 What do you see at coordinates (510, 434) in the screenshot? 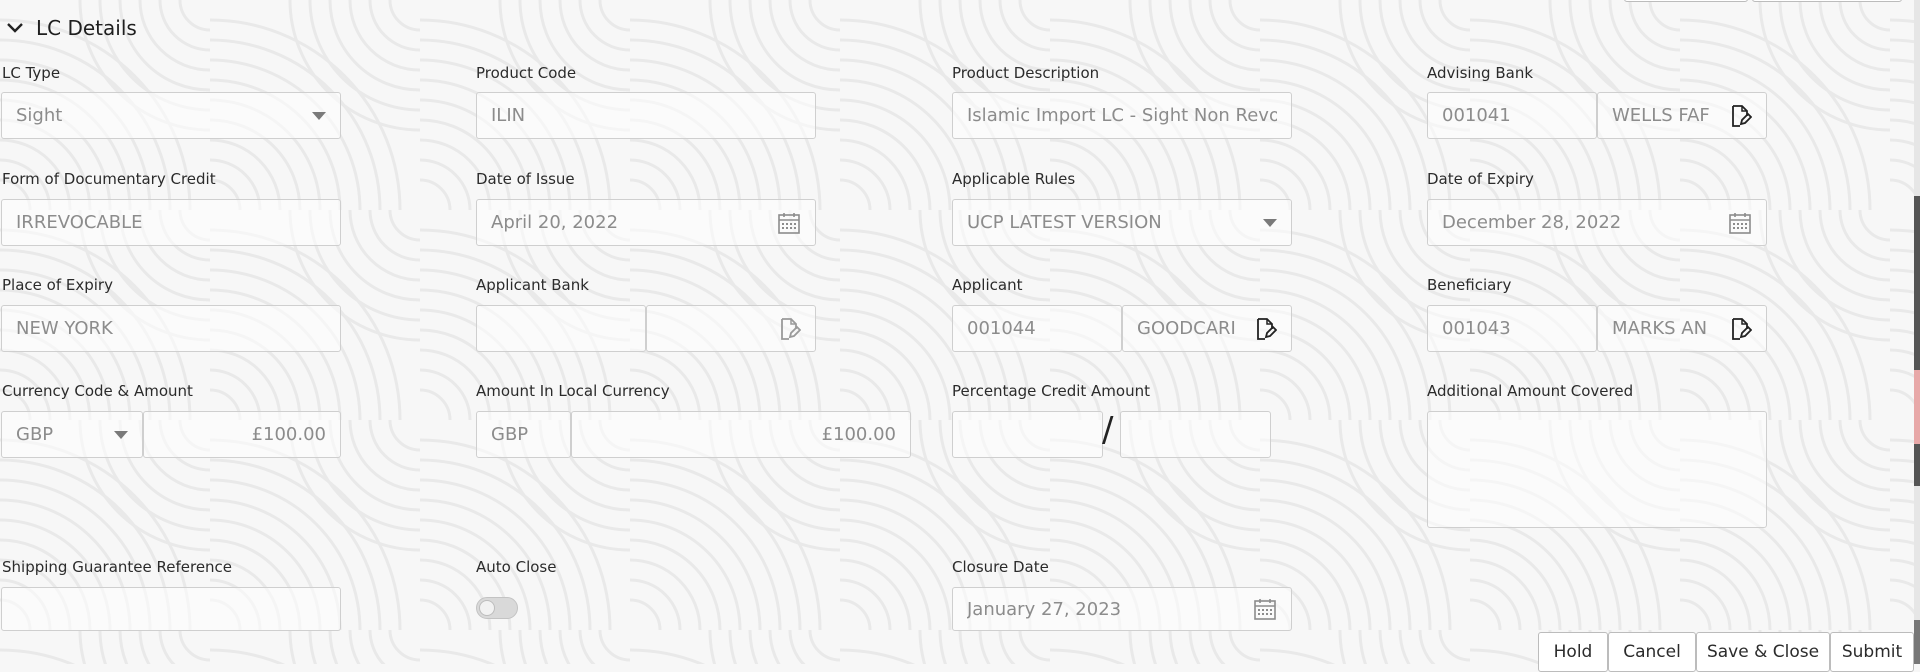
I see `local-currency-code: GBP` at bounding box center [510, 434].